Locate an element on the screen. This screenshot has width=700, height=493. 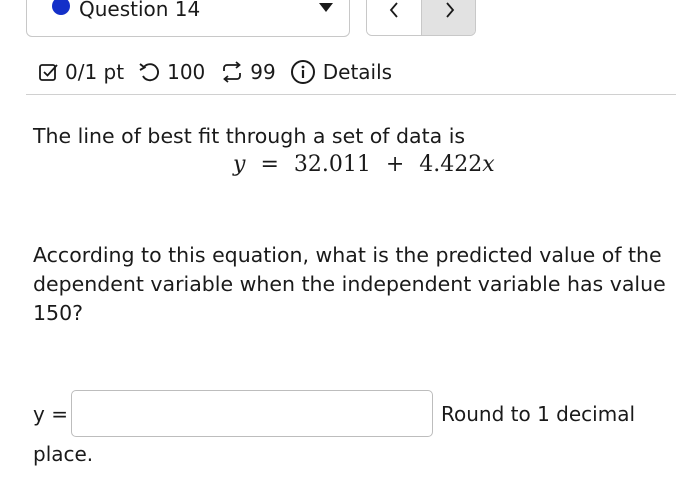
info-icon is located at coordinates (303, 72).